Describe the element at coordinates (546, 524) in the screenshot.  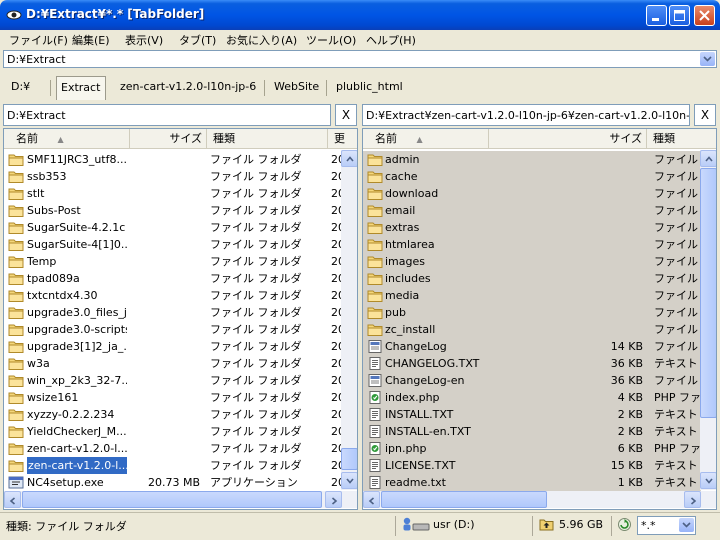
I see `up-folder-icon` at that location.